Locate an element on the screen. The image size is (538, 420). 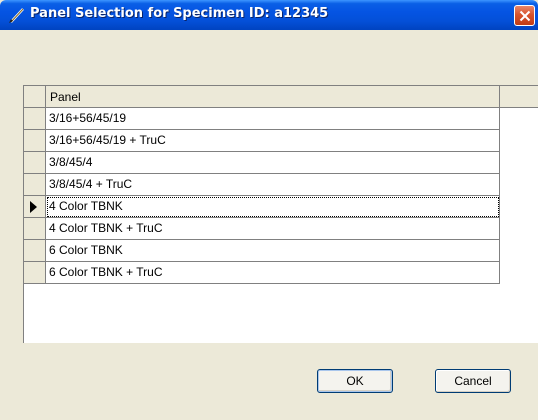
panel-cell: 4 Color TBNK is located at coordinates (273, 207).